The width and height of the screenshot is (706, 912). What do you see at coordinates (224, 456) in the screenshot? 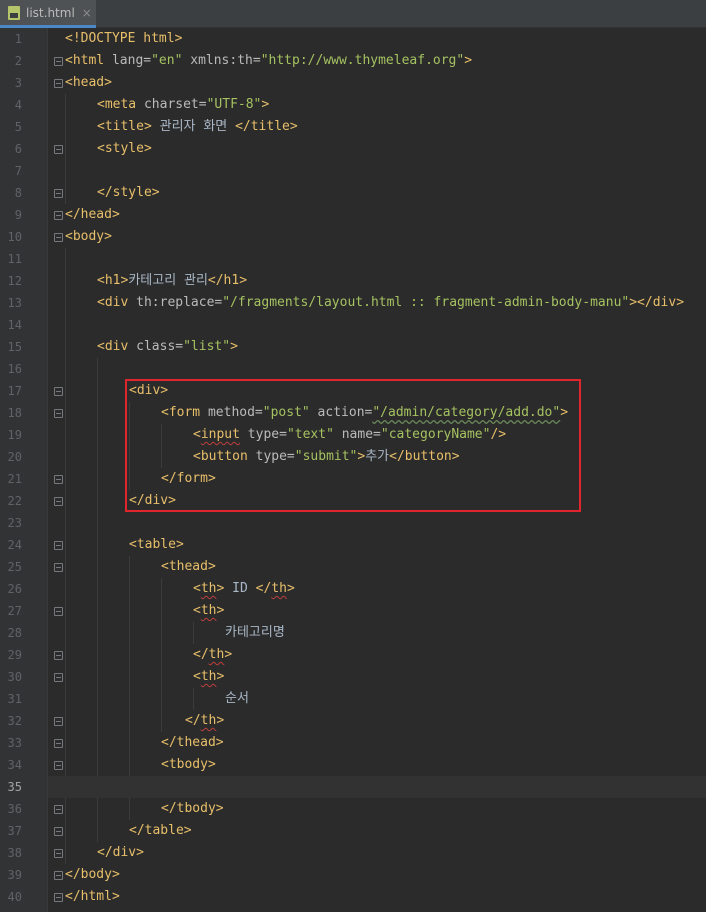
I see `code-token-tag: <button` at bounding box center [224, 456].